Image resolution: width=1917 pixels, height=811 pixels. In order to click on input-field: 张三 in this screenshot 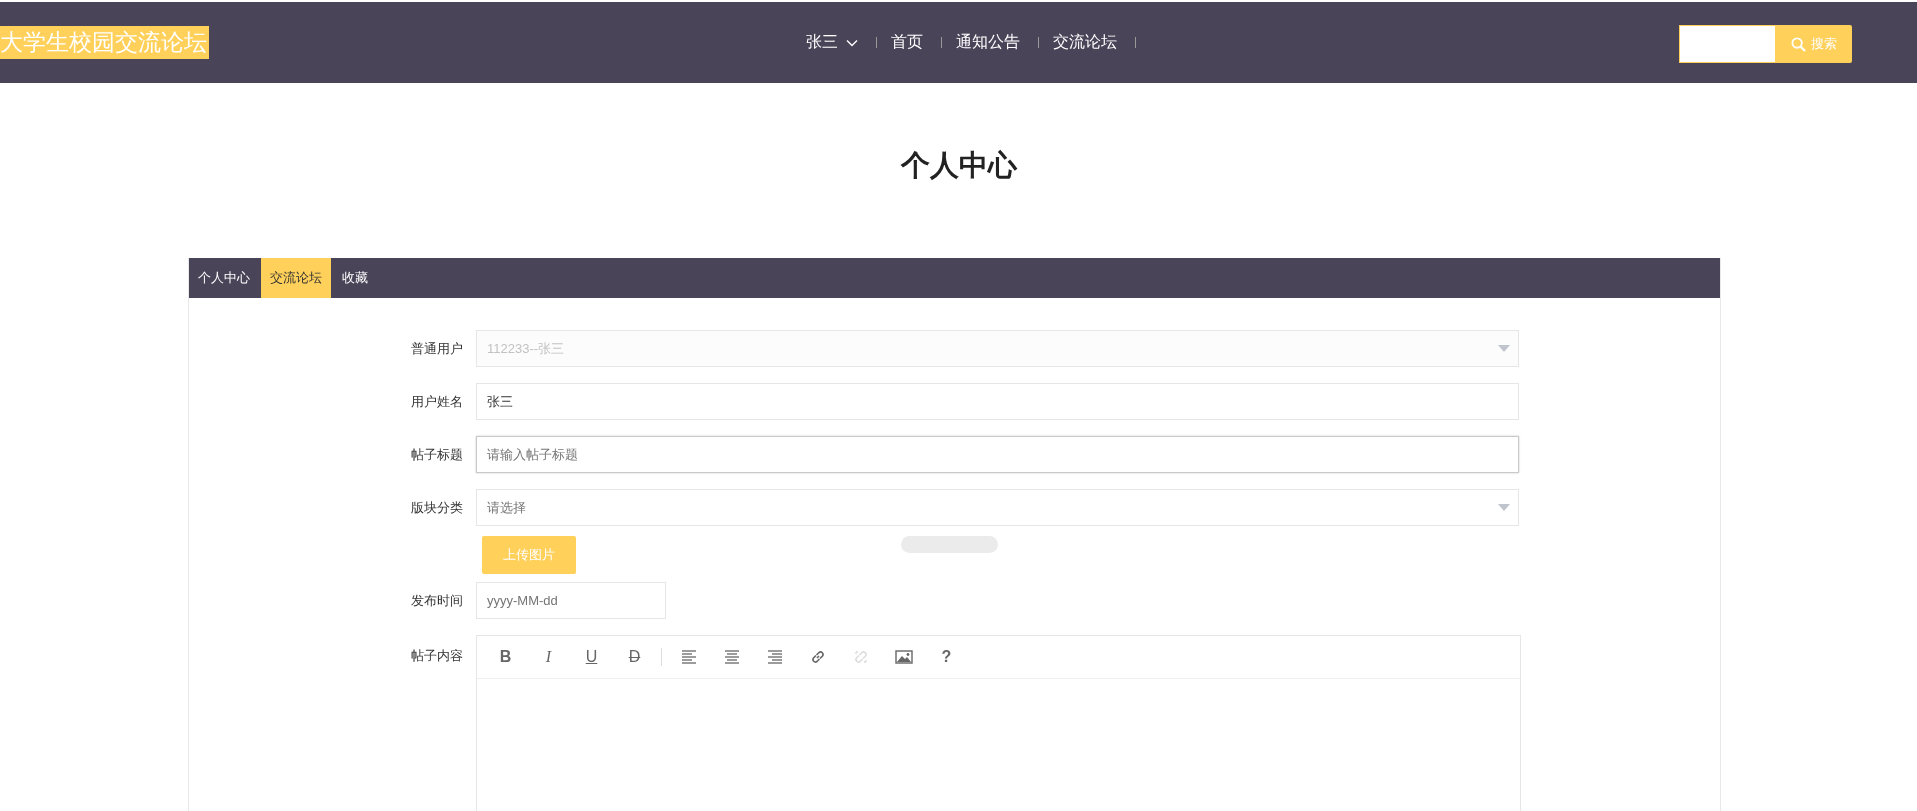, I will do `click(997, 401)`.